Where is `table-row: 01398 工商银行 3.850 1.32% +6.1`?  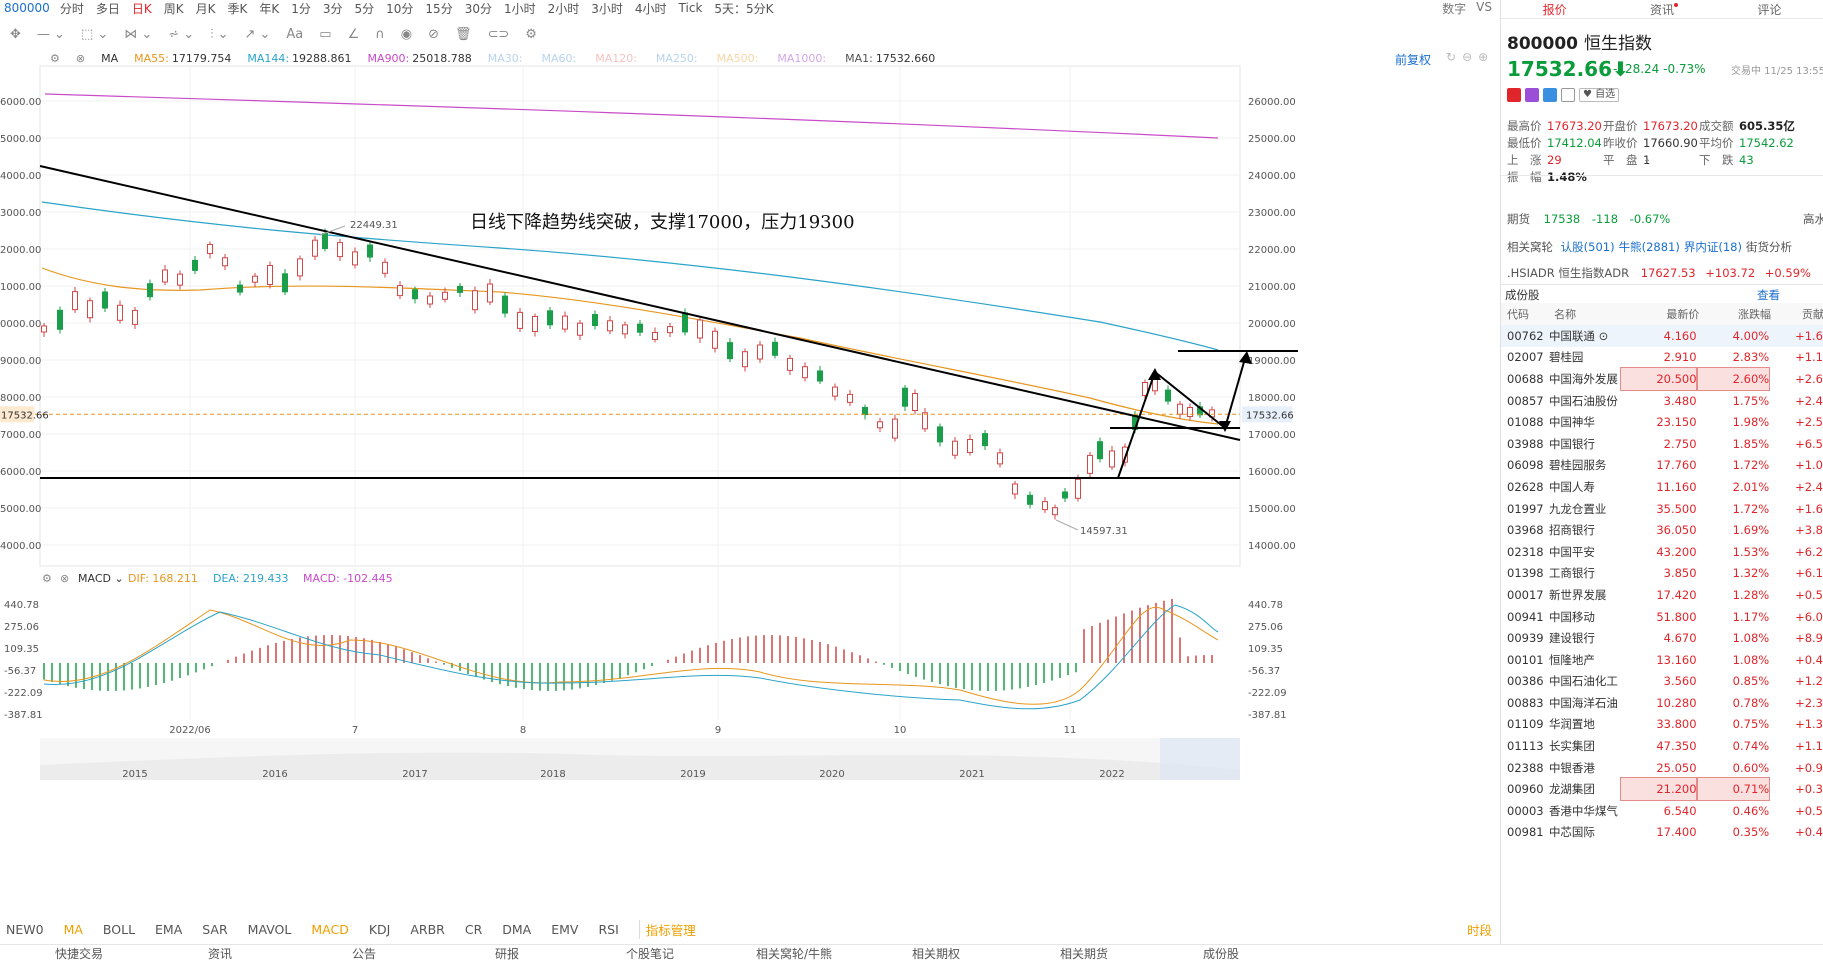
table-row: 01398 工商银行 3.850 1.32% +6.1 is located at coordinates (1662, 574).